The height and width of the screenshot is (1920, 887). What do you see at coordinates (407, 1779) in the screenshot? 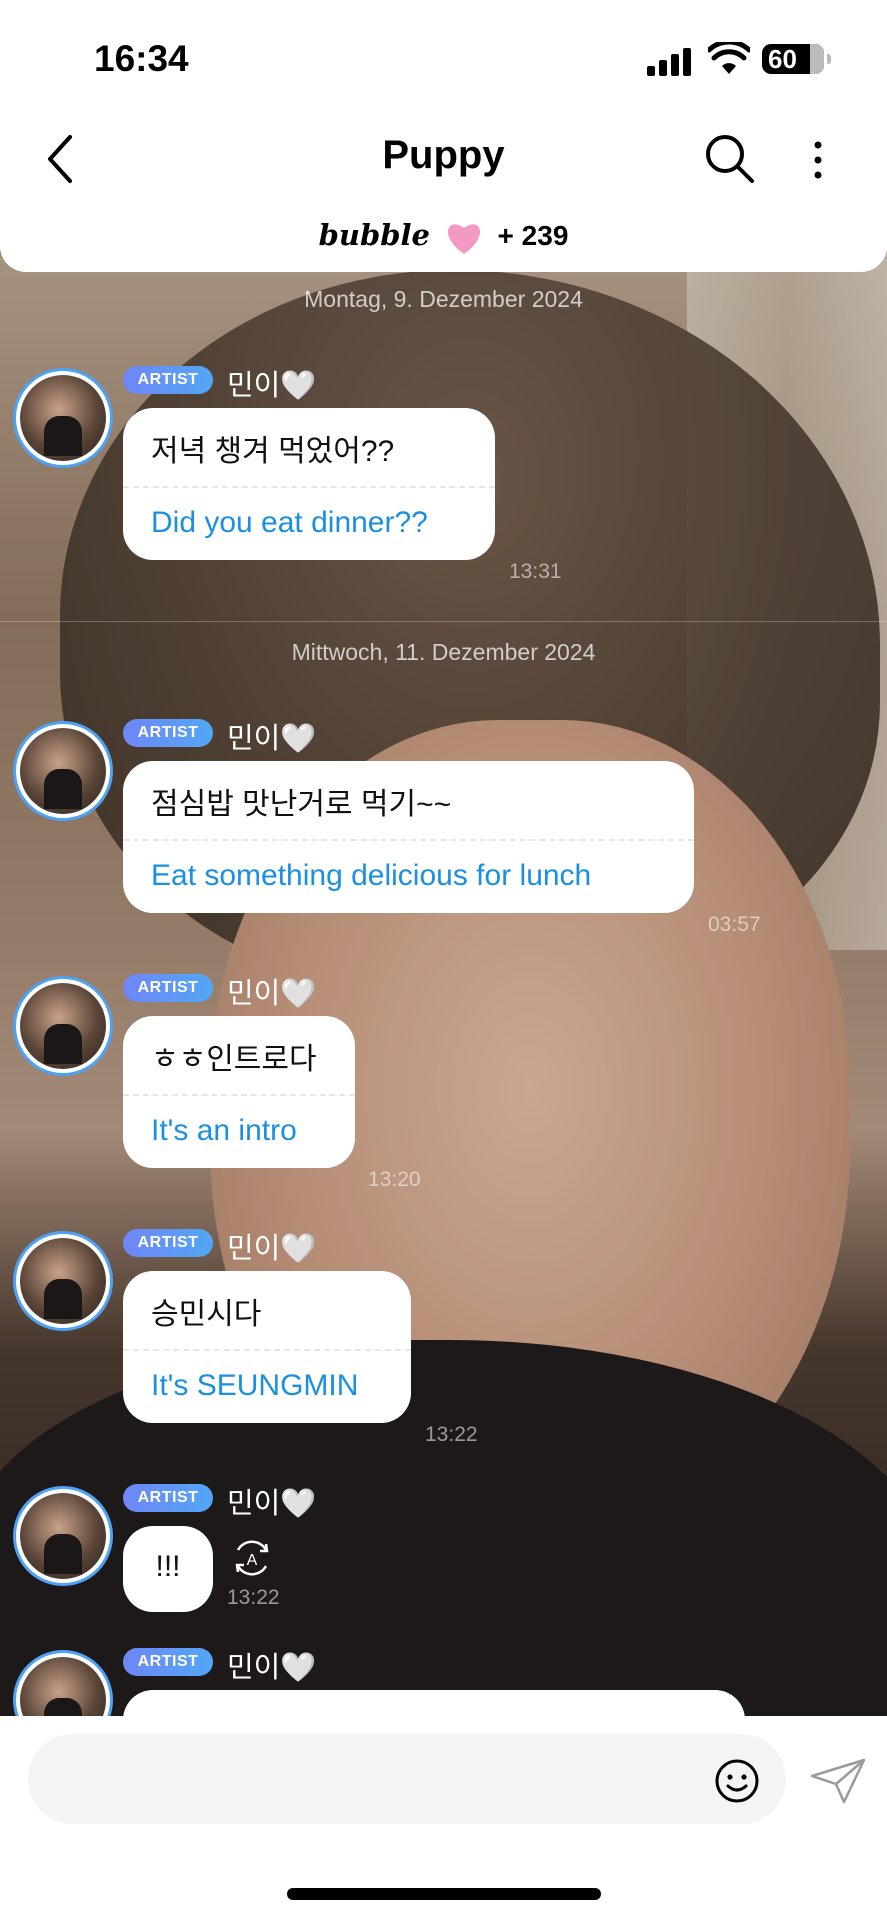
I see `message-input` at bounding box center [407, 1779].